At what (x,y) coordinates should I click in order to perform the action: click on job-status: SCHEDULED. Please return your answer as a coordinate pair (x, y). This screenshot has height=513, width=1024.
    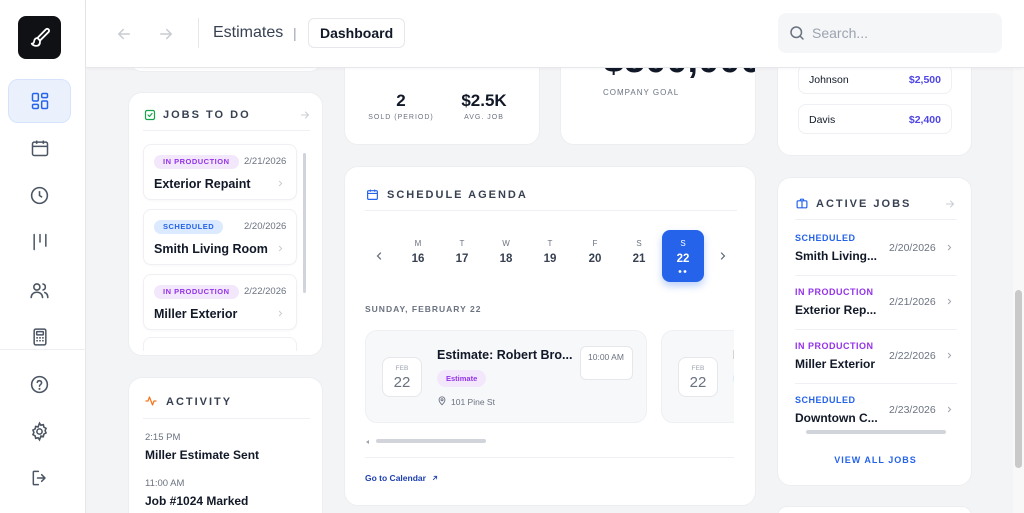
    Looking at the image, I should click on (825, 400).